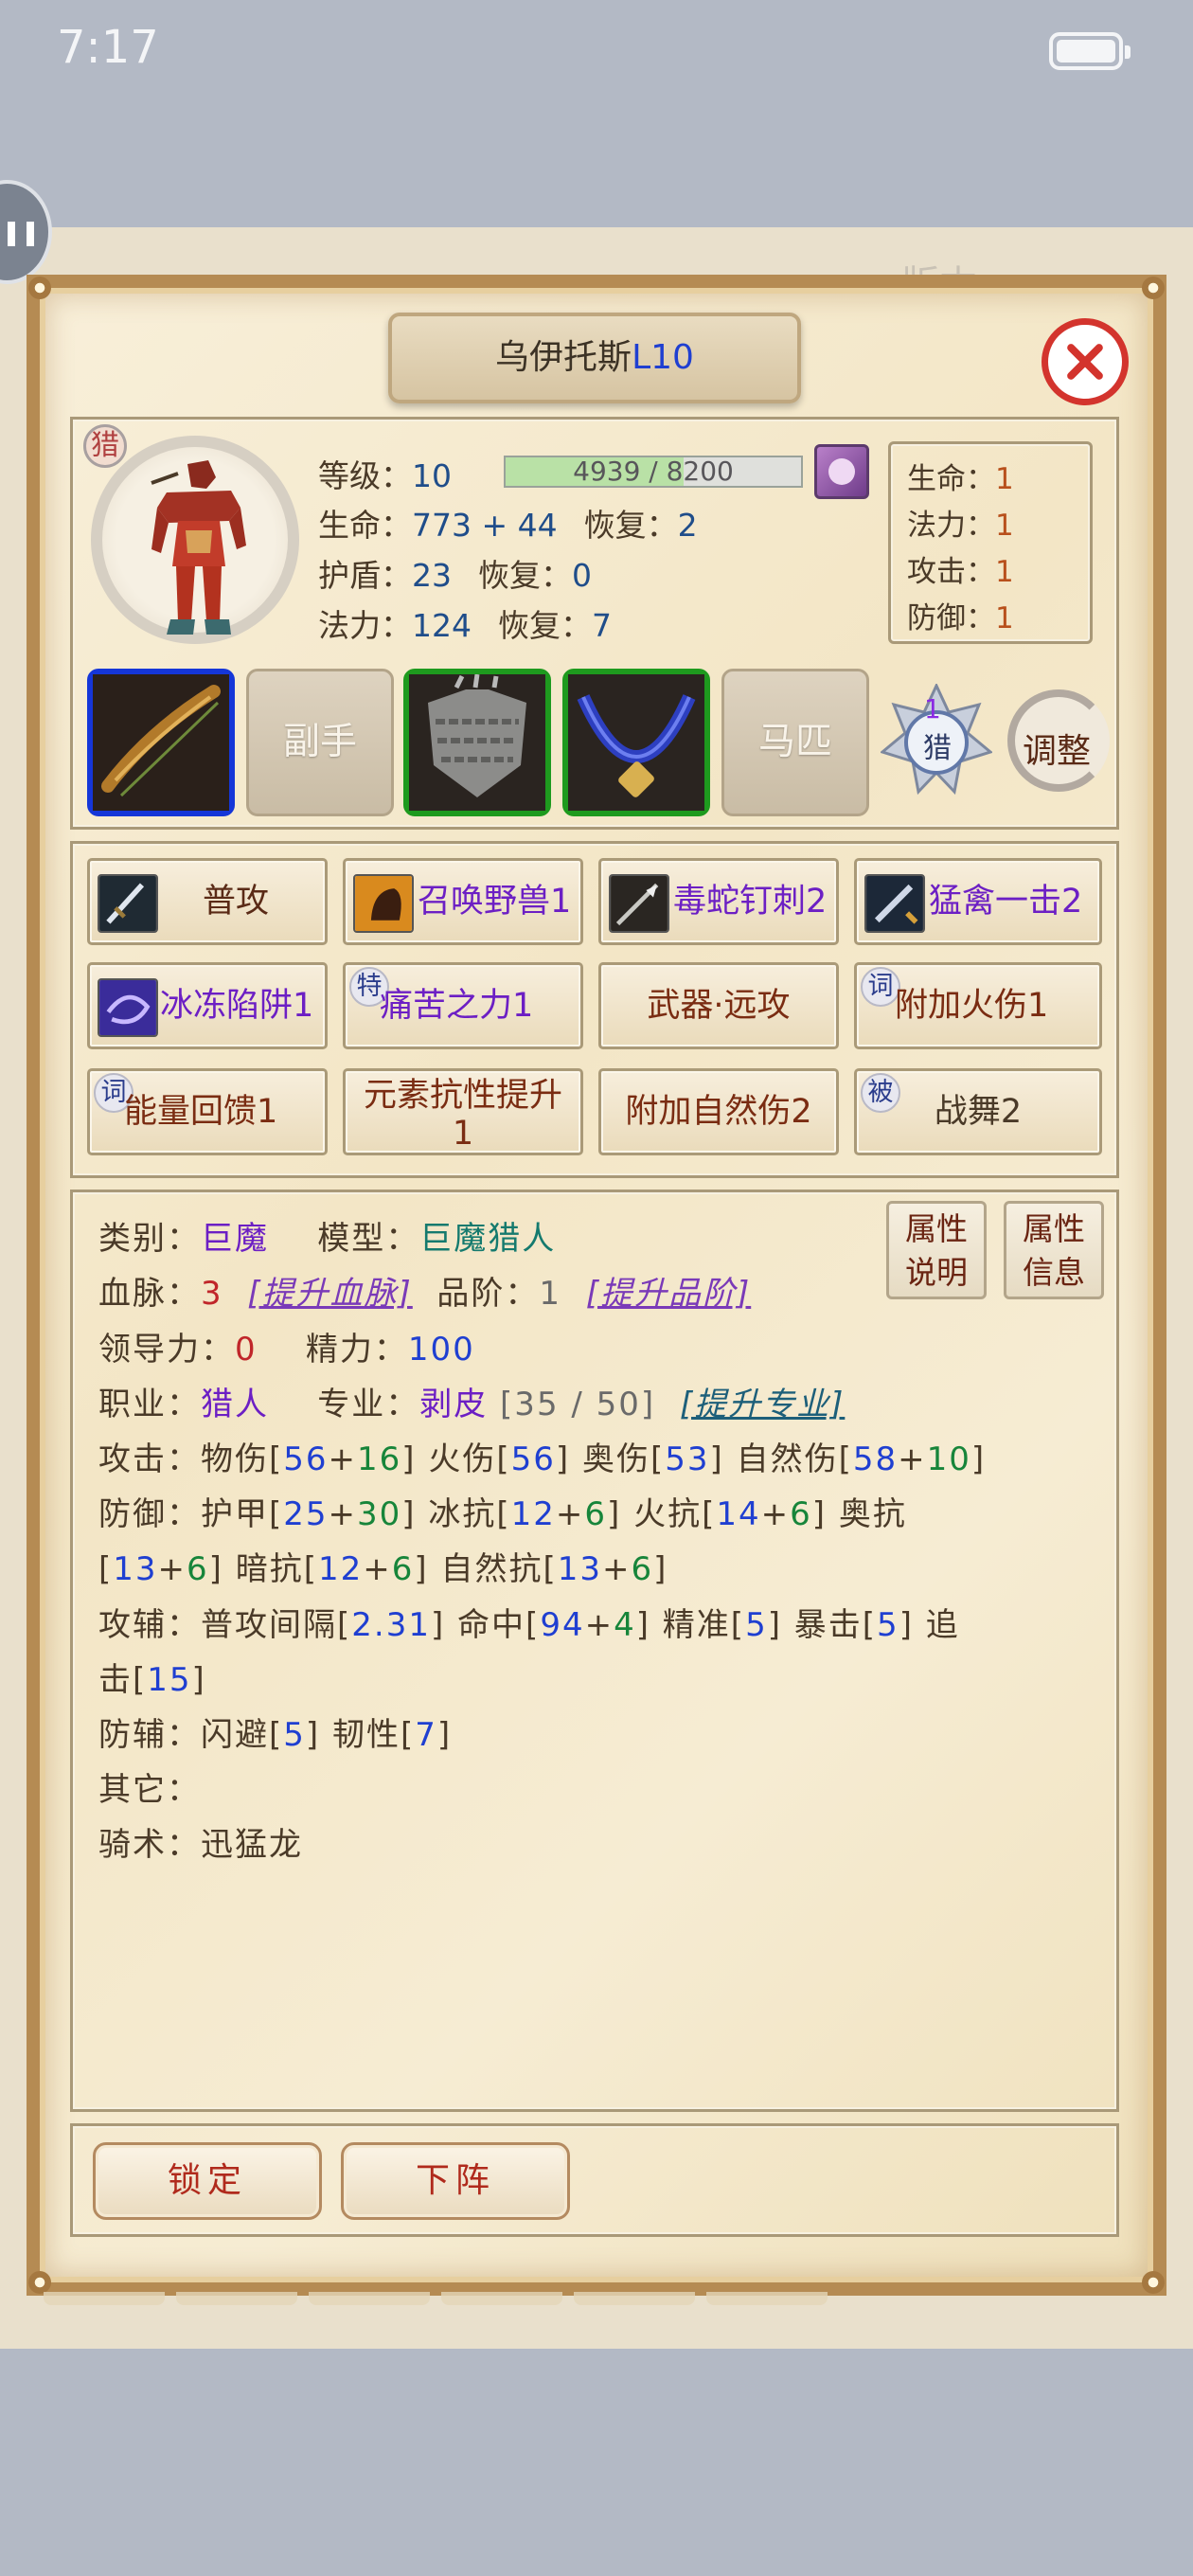  I want to click on skill-weapon-ranged: 武器·远攻, so click(718, 1006).